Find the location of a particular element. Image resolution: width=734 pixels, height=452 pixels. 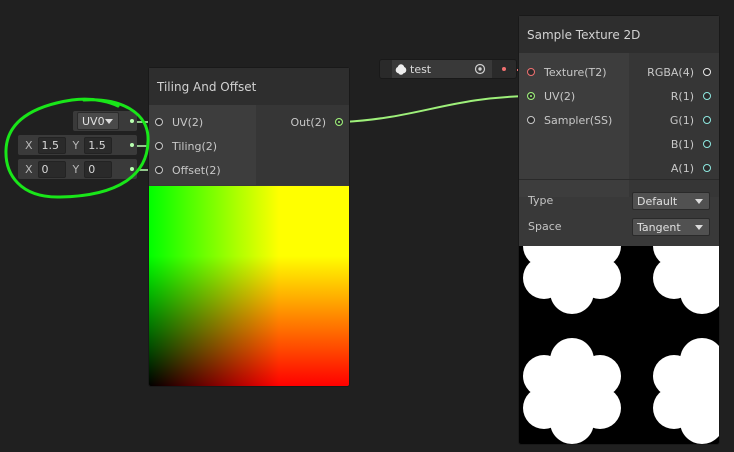

setting-type-label: Type is located at coordinates (541, 200).